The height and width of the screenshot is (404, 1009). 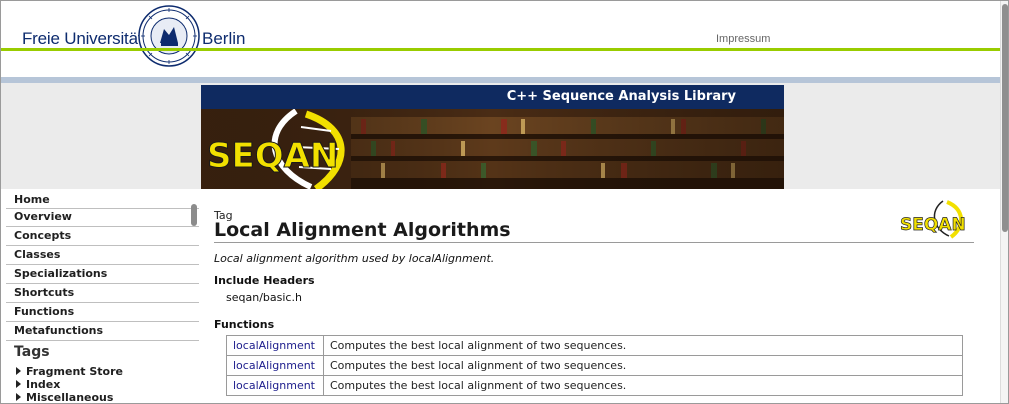 I want to click on university-name-left: Freie Universität, so click(x=82, y=38).